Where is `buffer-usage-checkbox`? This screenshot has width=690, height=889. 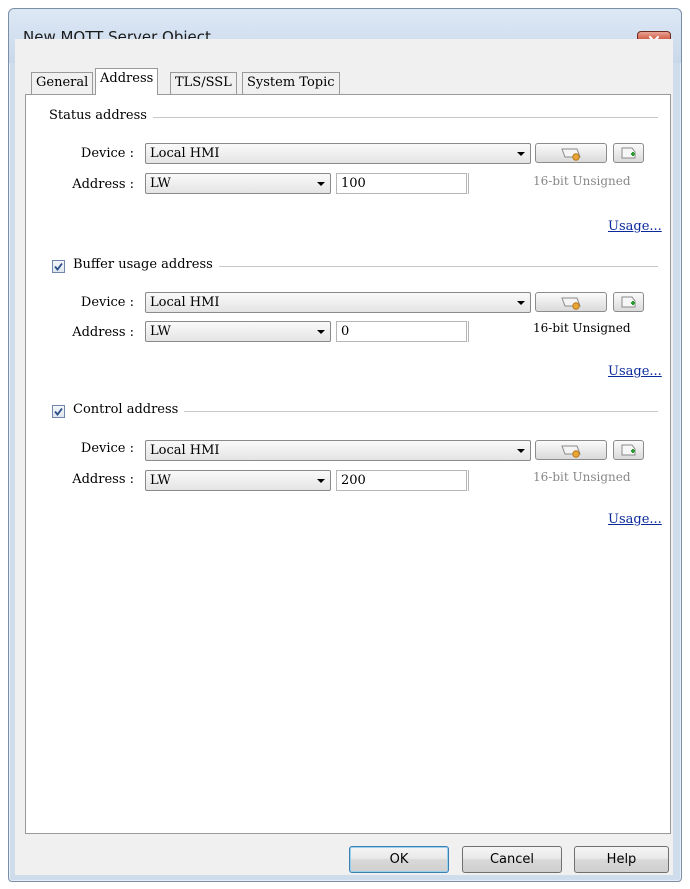
buffer-usage-checkbox is located at coordinates (58, 266).